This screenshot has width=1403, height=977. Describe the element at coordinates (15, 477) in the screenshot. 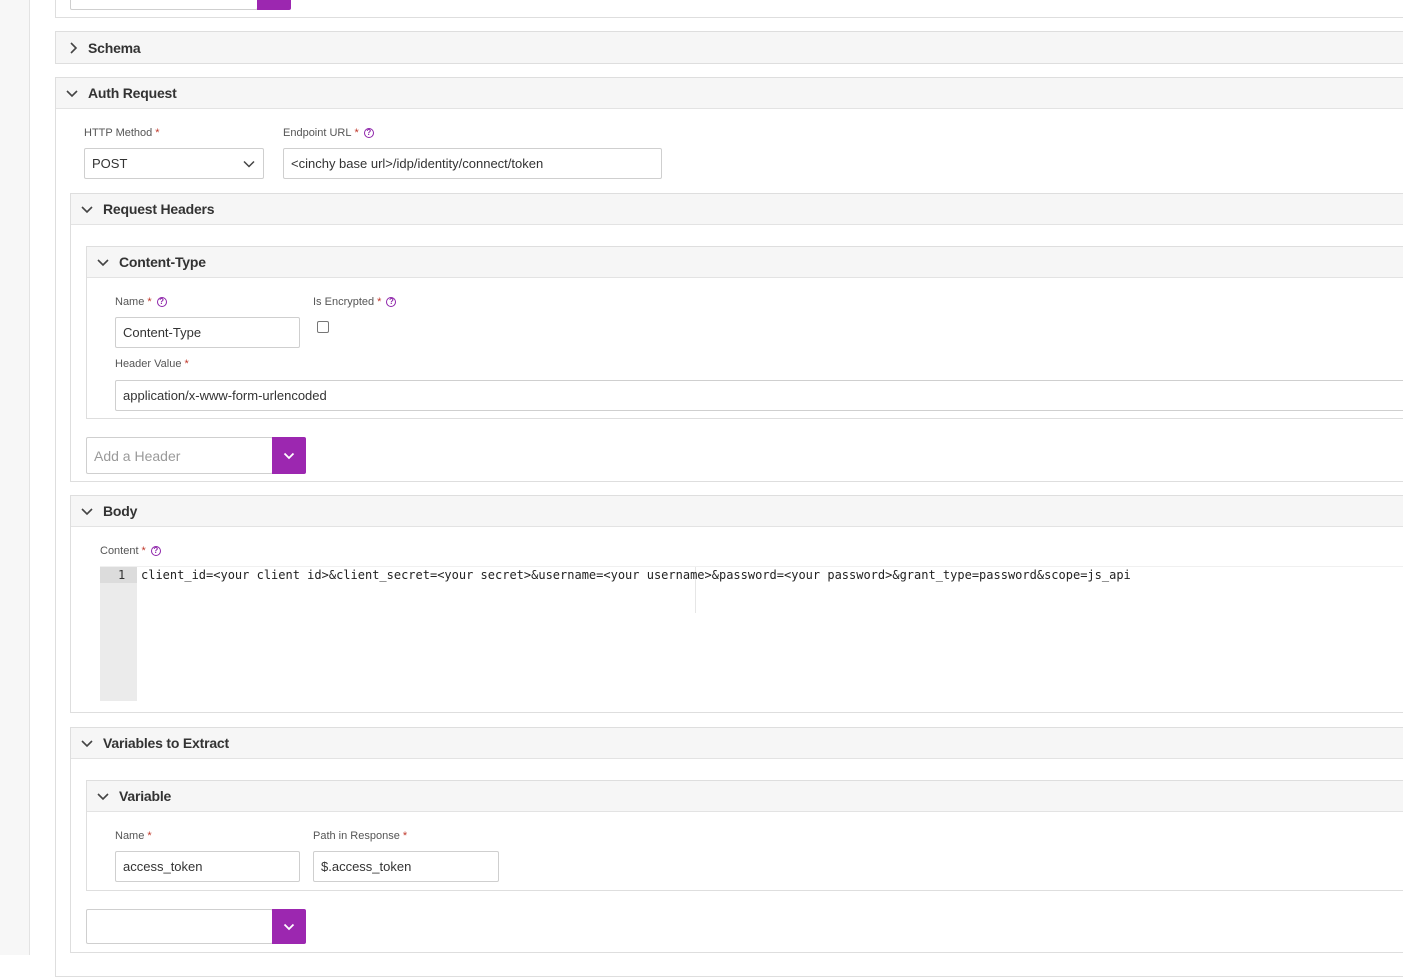

I see `left-rail` at that location.